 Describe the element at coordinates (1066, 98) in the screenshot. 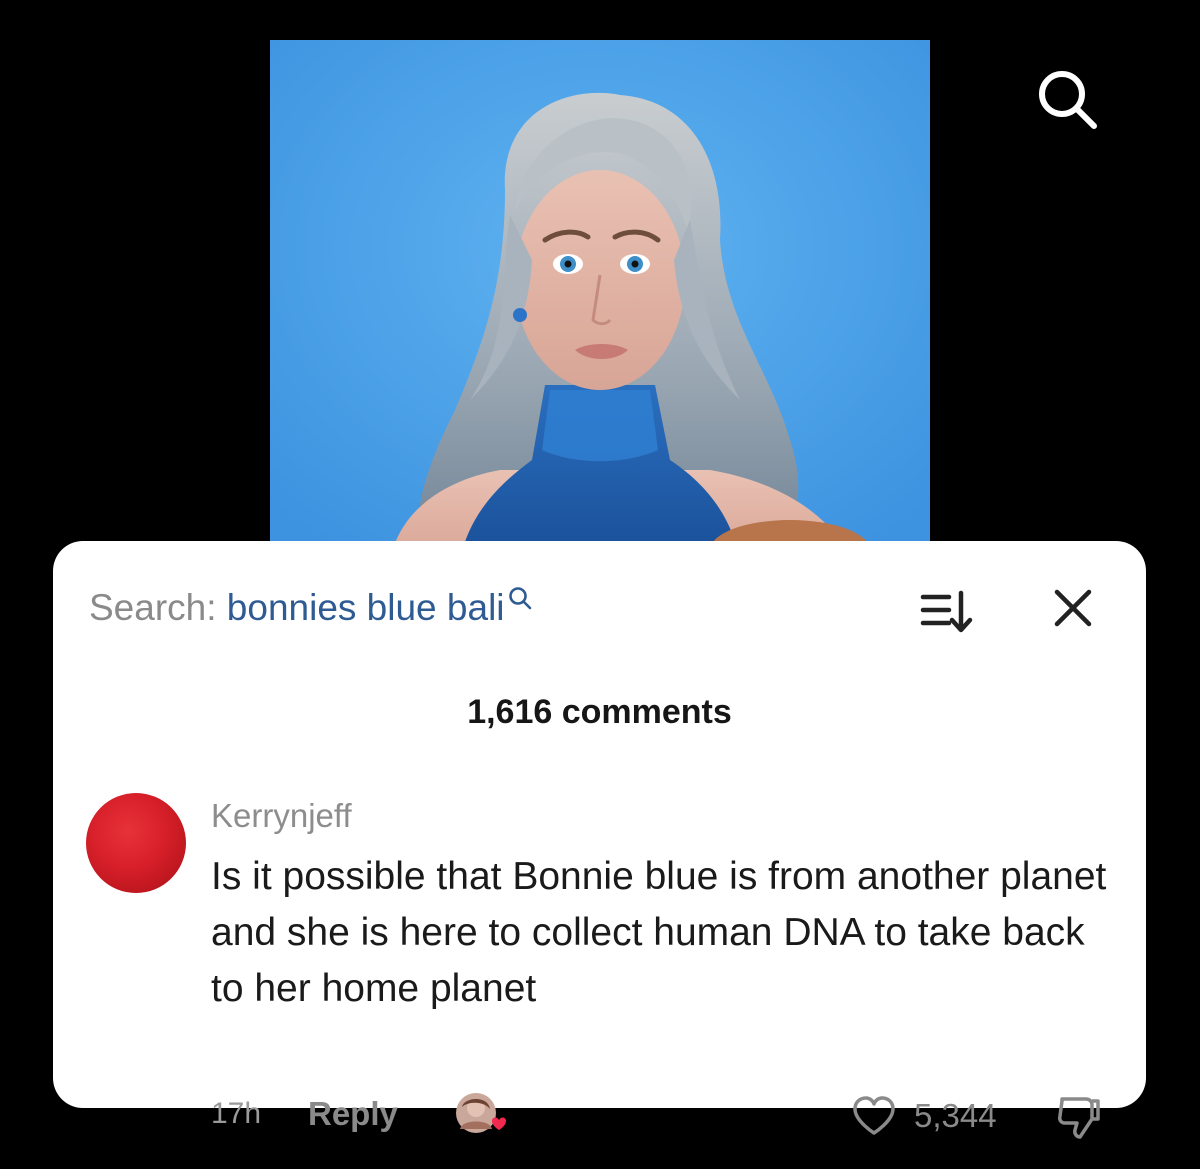

I see `search-icon` at that location.